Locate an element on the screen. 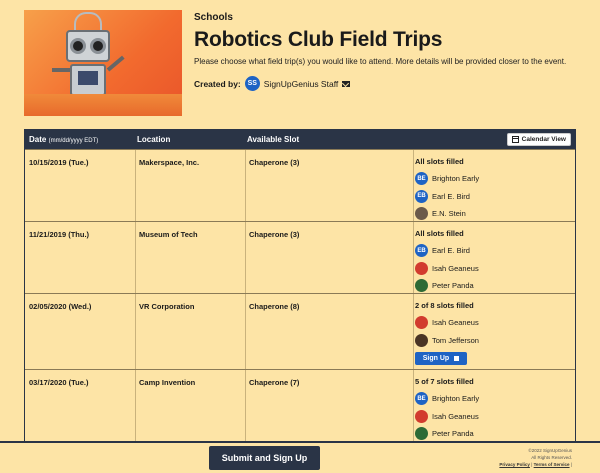 This screenshot has width=600, height=473. date-format-label: (mm/dd/yyyy EDT) is located at coordinates (73, 141).